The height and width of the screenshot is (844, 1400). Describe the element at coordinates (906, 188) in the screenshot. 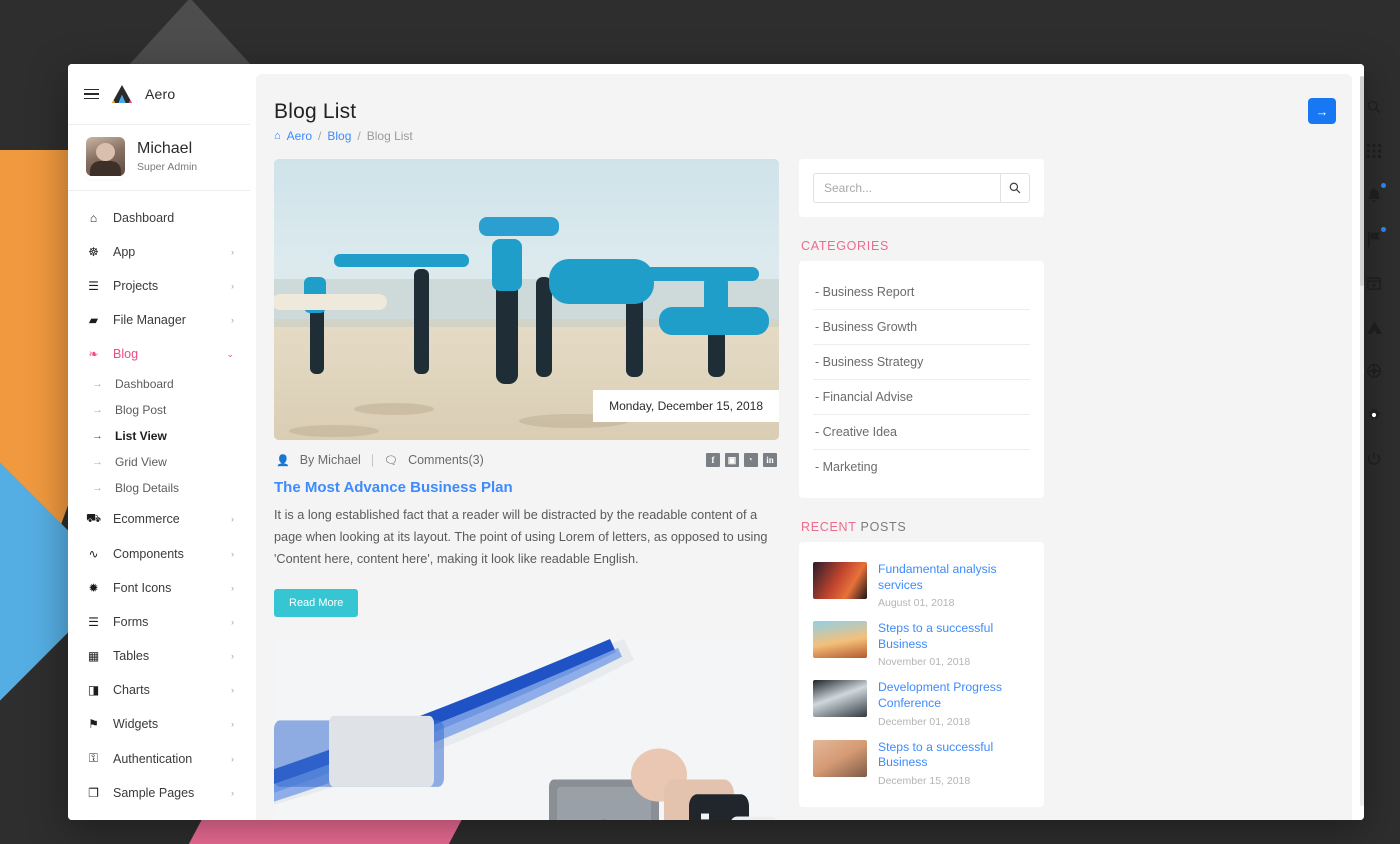

I see `search-input` at that location.